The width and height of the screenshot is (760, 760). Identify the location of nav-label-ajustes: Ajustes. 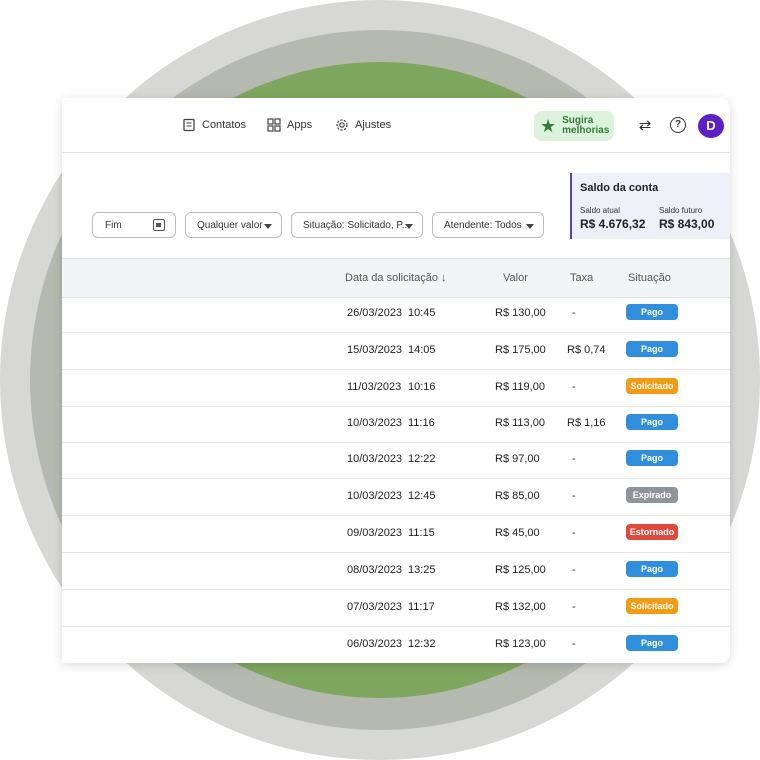
(373, 125).